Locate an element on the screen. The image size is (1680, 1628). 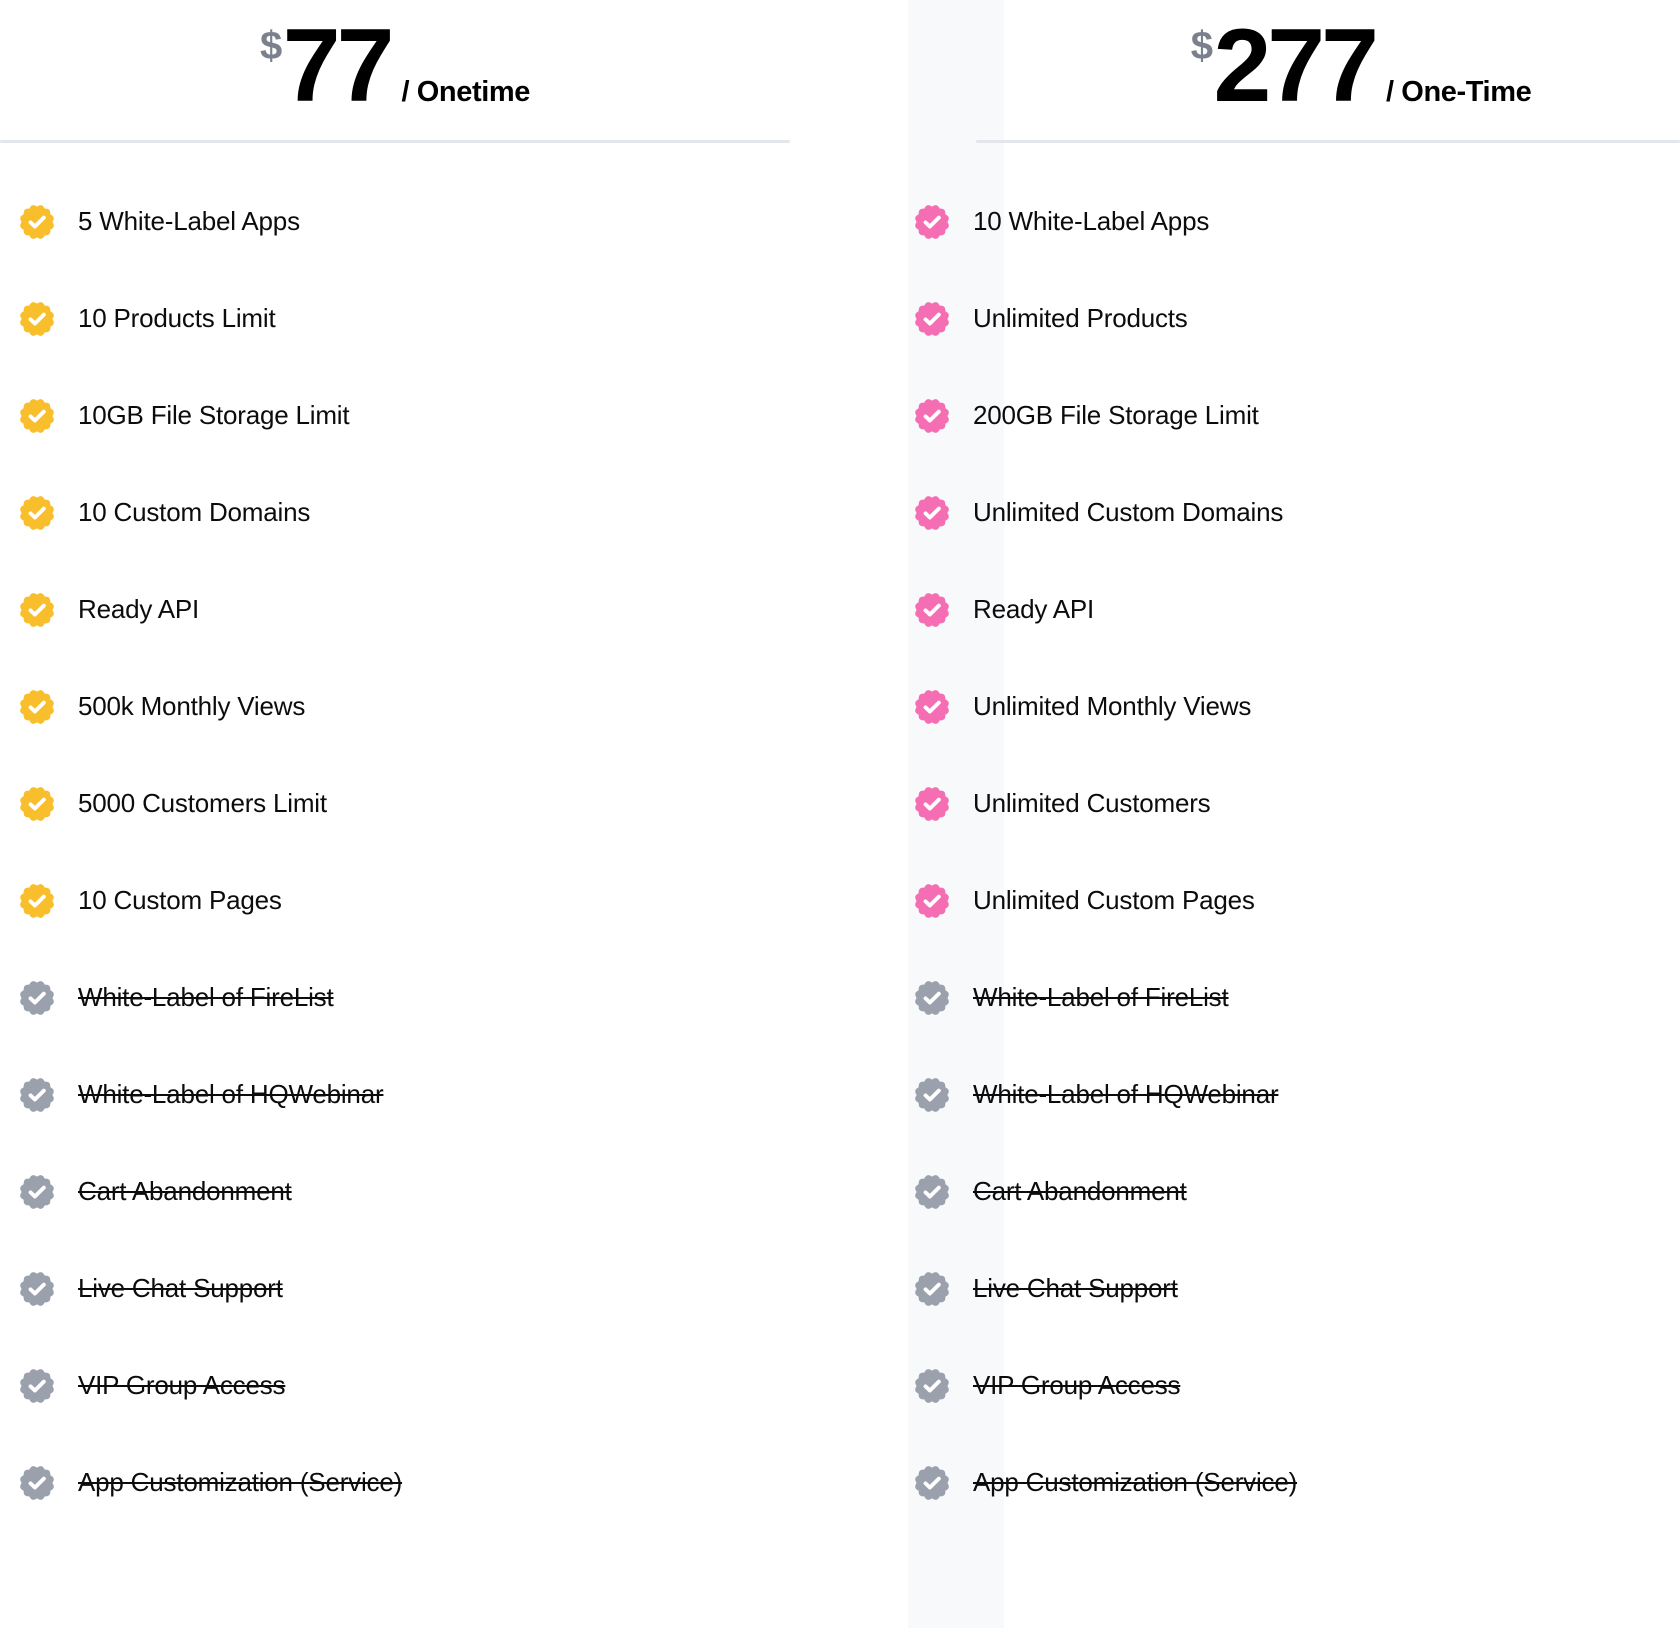
feature-row: 10 Custom Pages is located at coordinates (463, 900).